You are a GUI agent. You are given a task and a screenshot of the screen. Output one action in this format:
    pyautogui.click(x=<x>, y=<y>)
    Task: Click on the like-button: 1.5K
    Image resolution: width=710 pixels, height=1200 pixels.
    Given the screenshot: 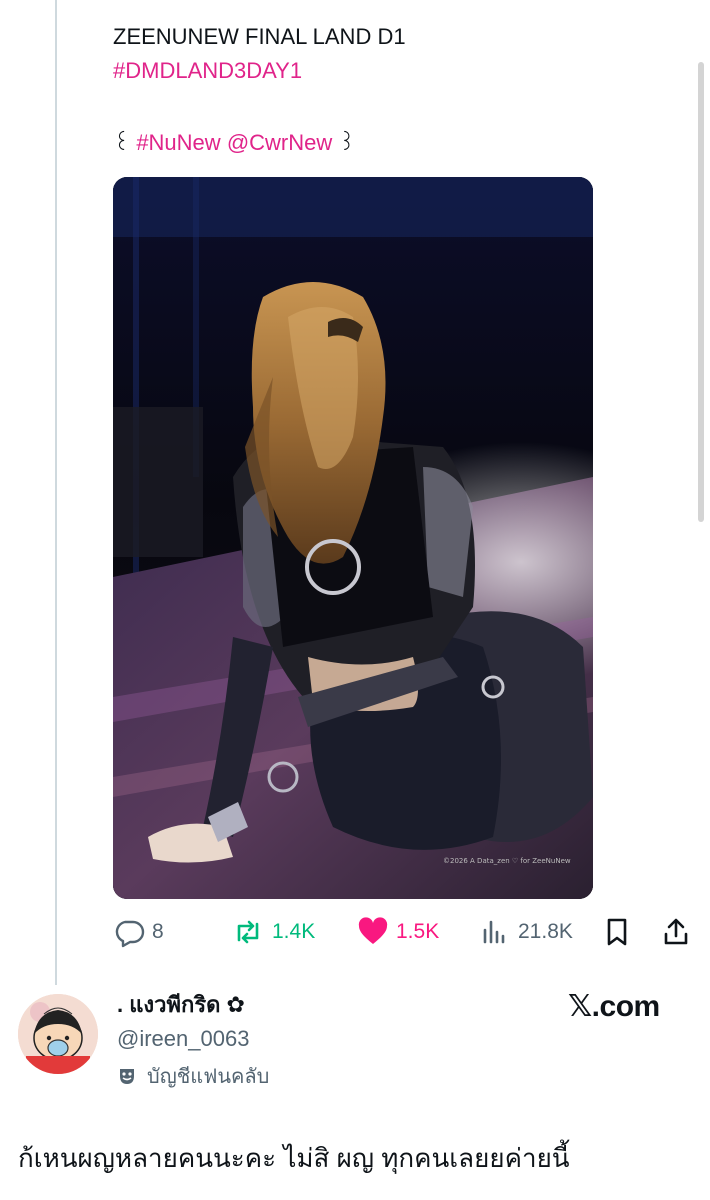 What is the action you would take?
    pyautogui.click(x=398, y=932)
    